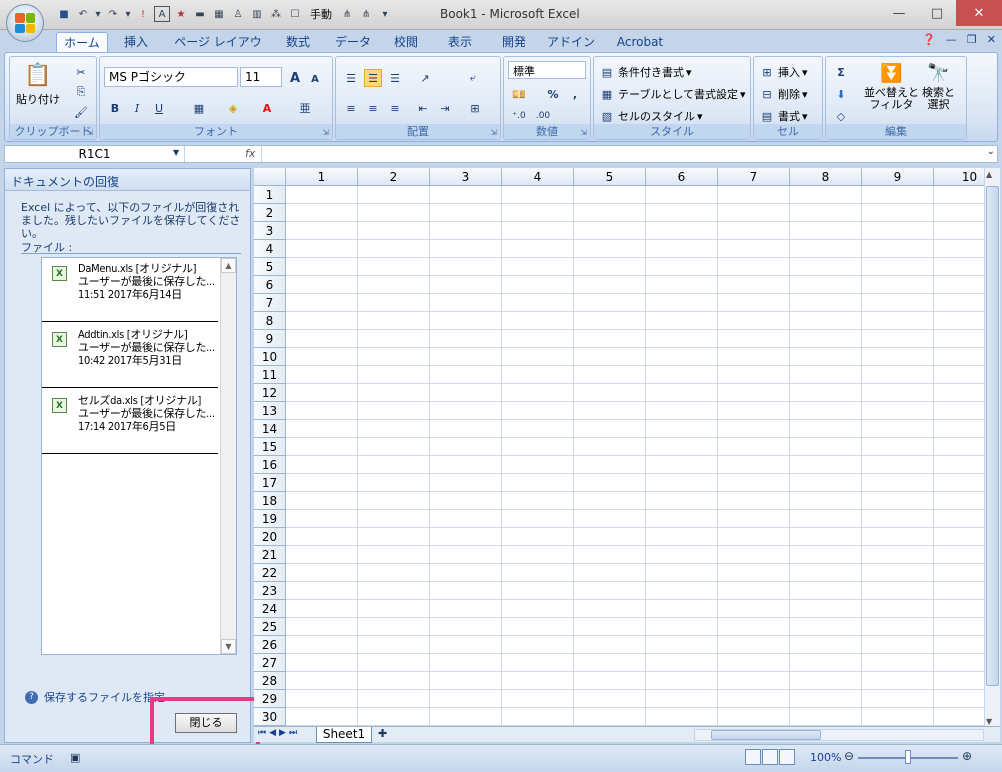 The image size is (1002, 772). Describe the element at coordinates (270, 411) in the screenshot. I see `row-header: 13` at that location.